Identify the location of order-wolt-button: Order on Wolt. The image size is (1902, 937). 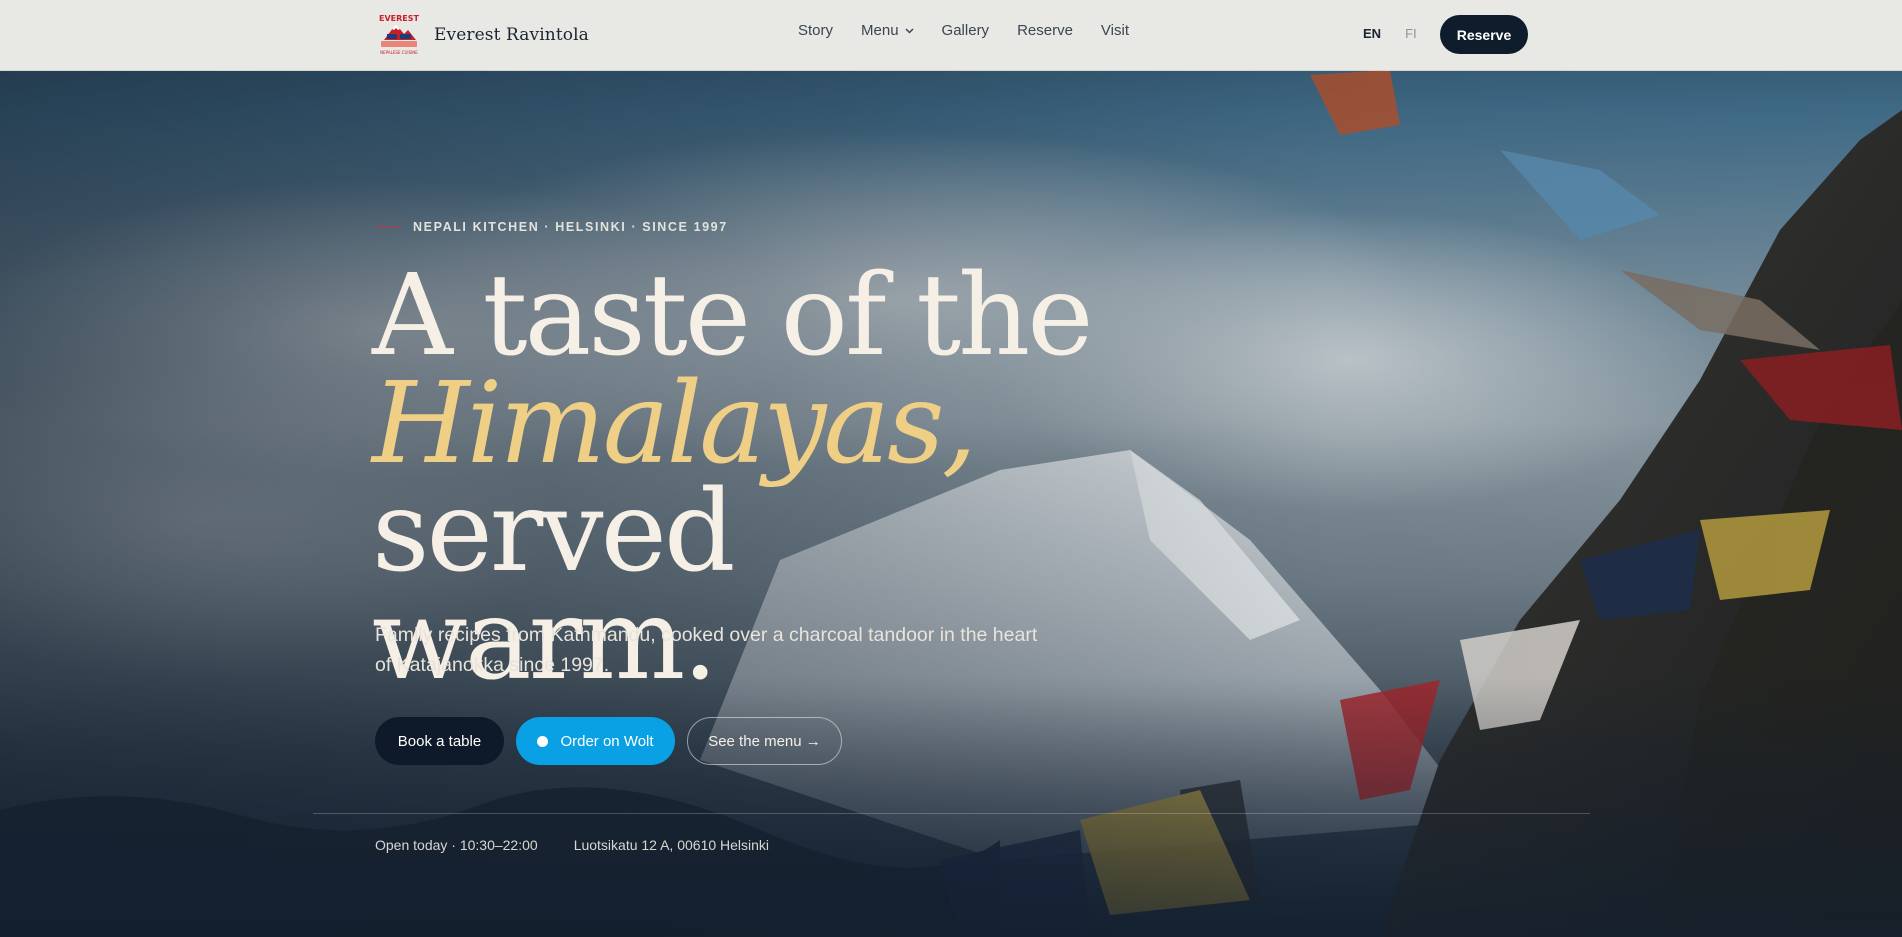
(595, 741).